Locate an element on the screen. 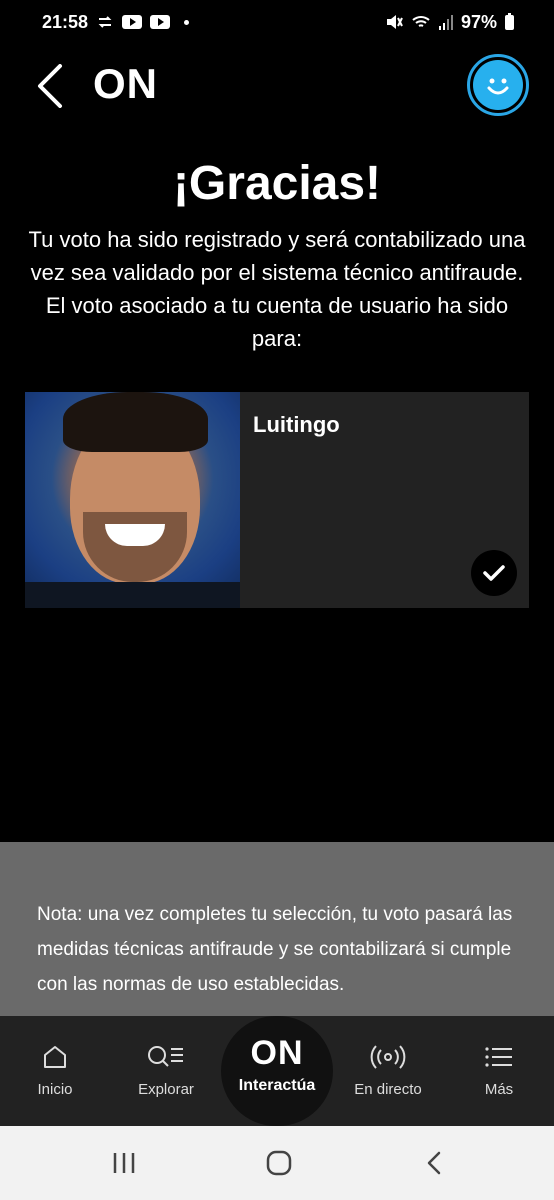  battery-percent: 97% is located at coordinates (478, 21).